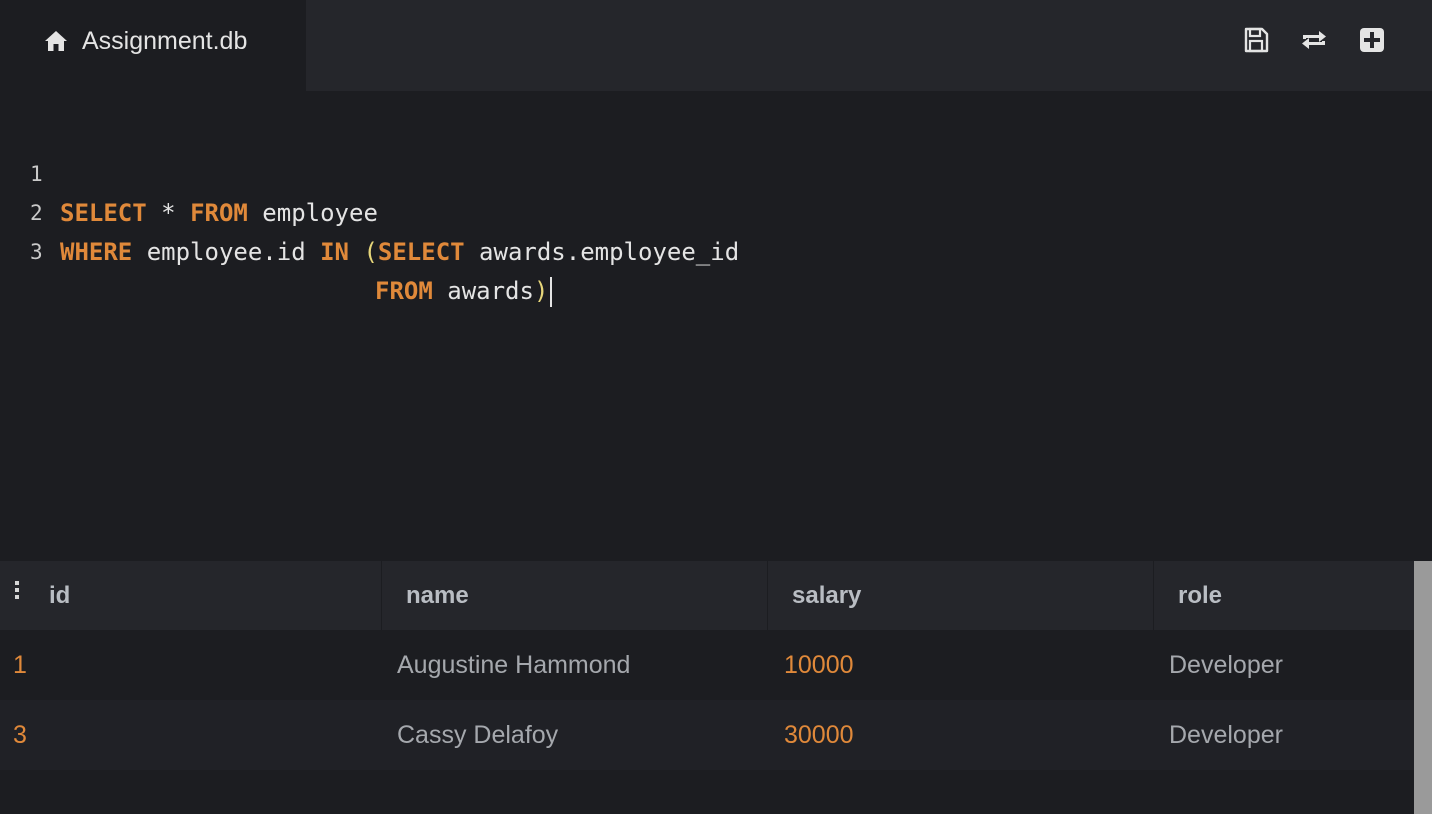 The height and width of the screenshot is (814, 1432). What do you see at coordinates (819, 665) in the screenshot?
I see `cell-salary: 10000` at bounding box center [819, 665].